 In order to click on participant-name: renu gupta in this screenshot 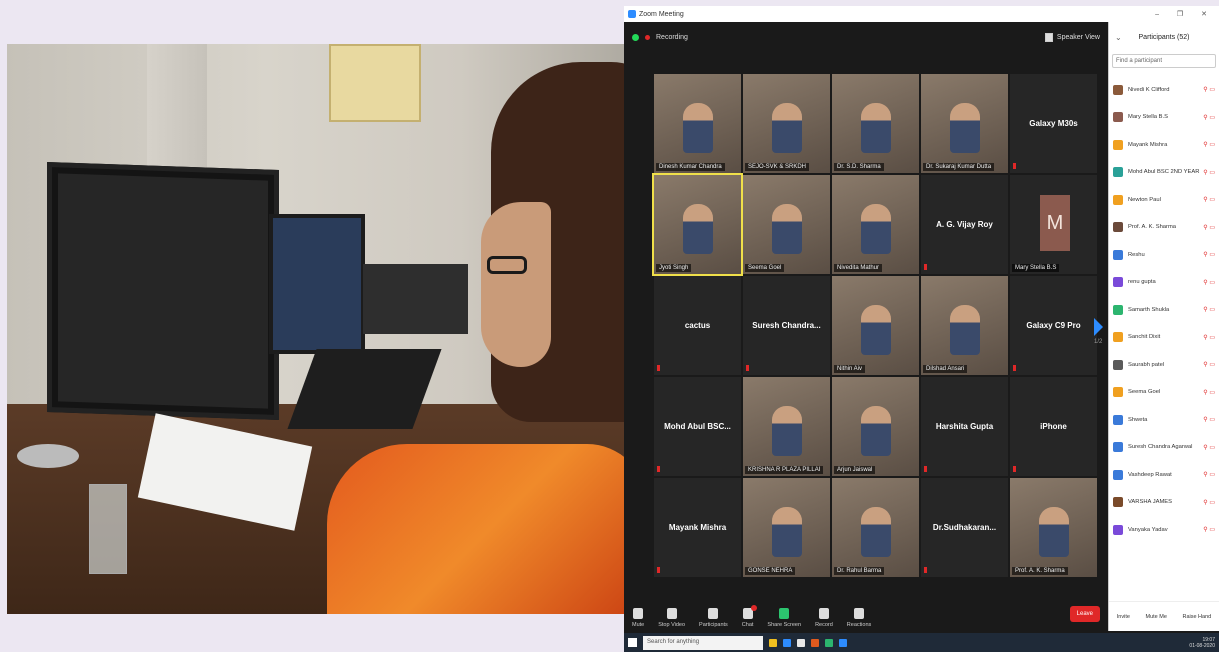, I will do `click(1142, 282)`.